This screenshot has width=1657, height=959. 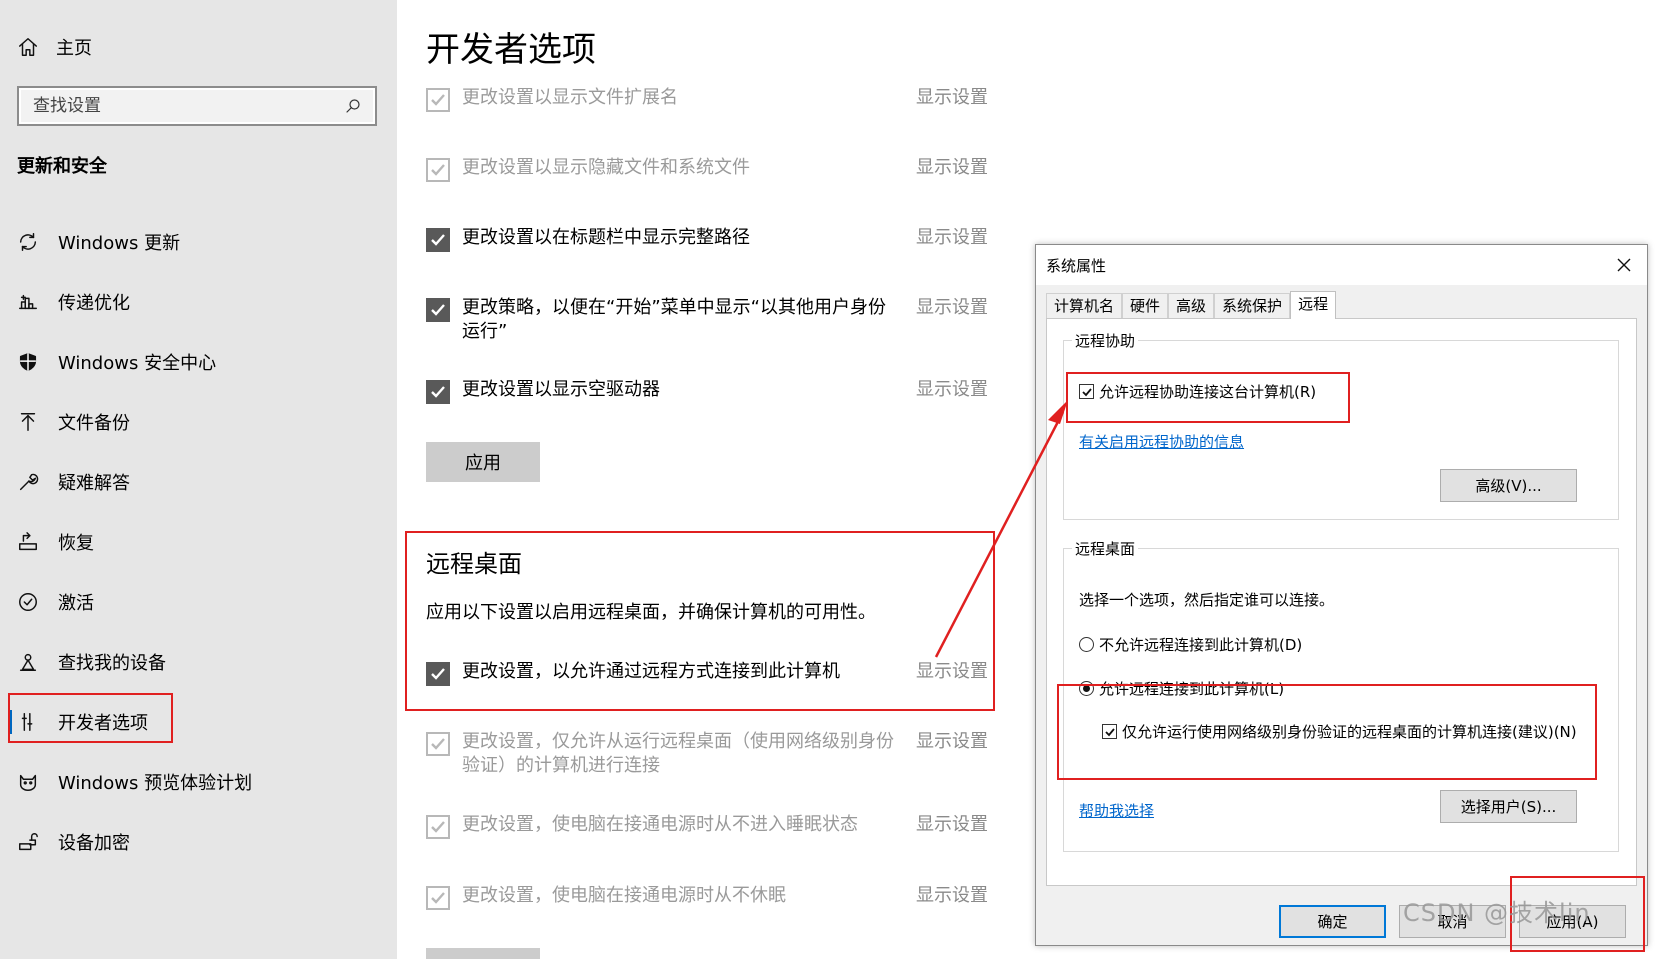 I want to click on sidebar-item-windows-security: Windows 安全中心, so click(x=198, y=362).